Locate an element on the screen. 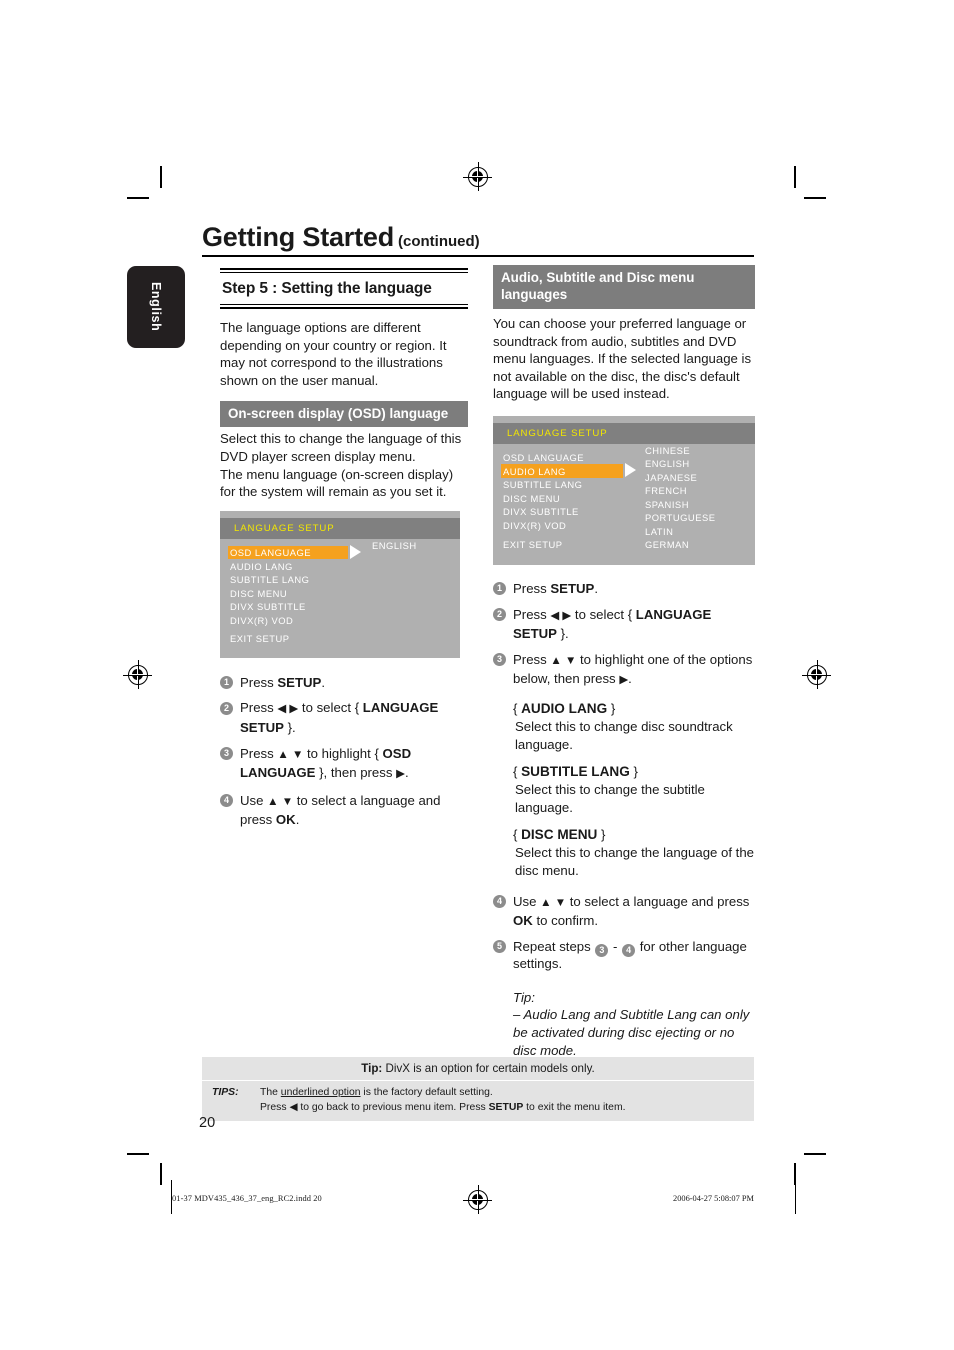 The height and width of the screenshot is (1350, 954). production-timestamp: 2006-04-27 5:08:07 PM is located at coordinates (713, 1198).